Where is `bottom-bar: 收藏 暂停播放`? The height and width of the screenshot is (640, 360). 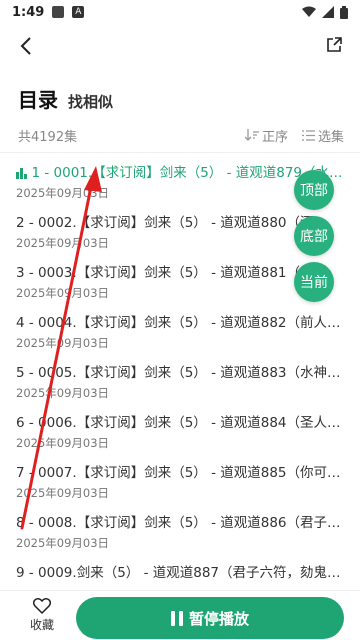
bottom-bar: 收藏 暂停播放 is located at coordinates (180, 615).